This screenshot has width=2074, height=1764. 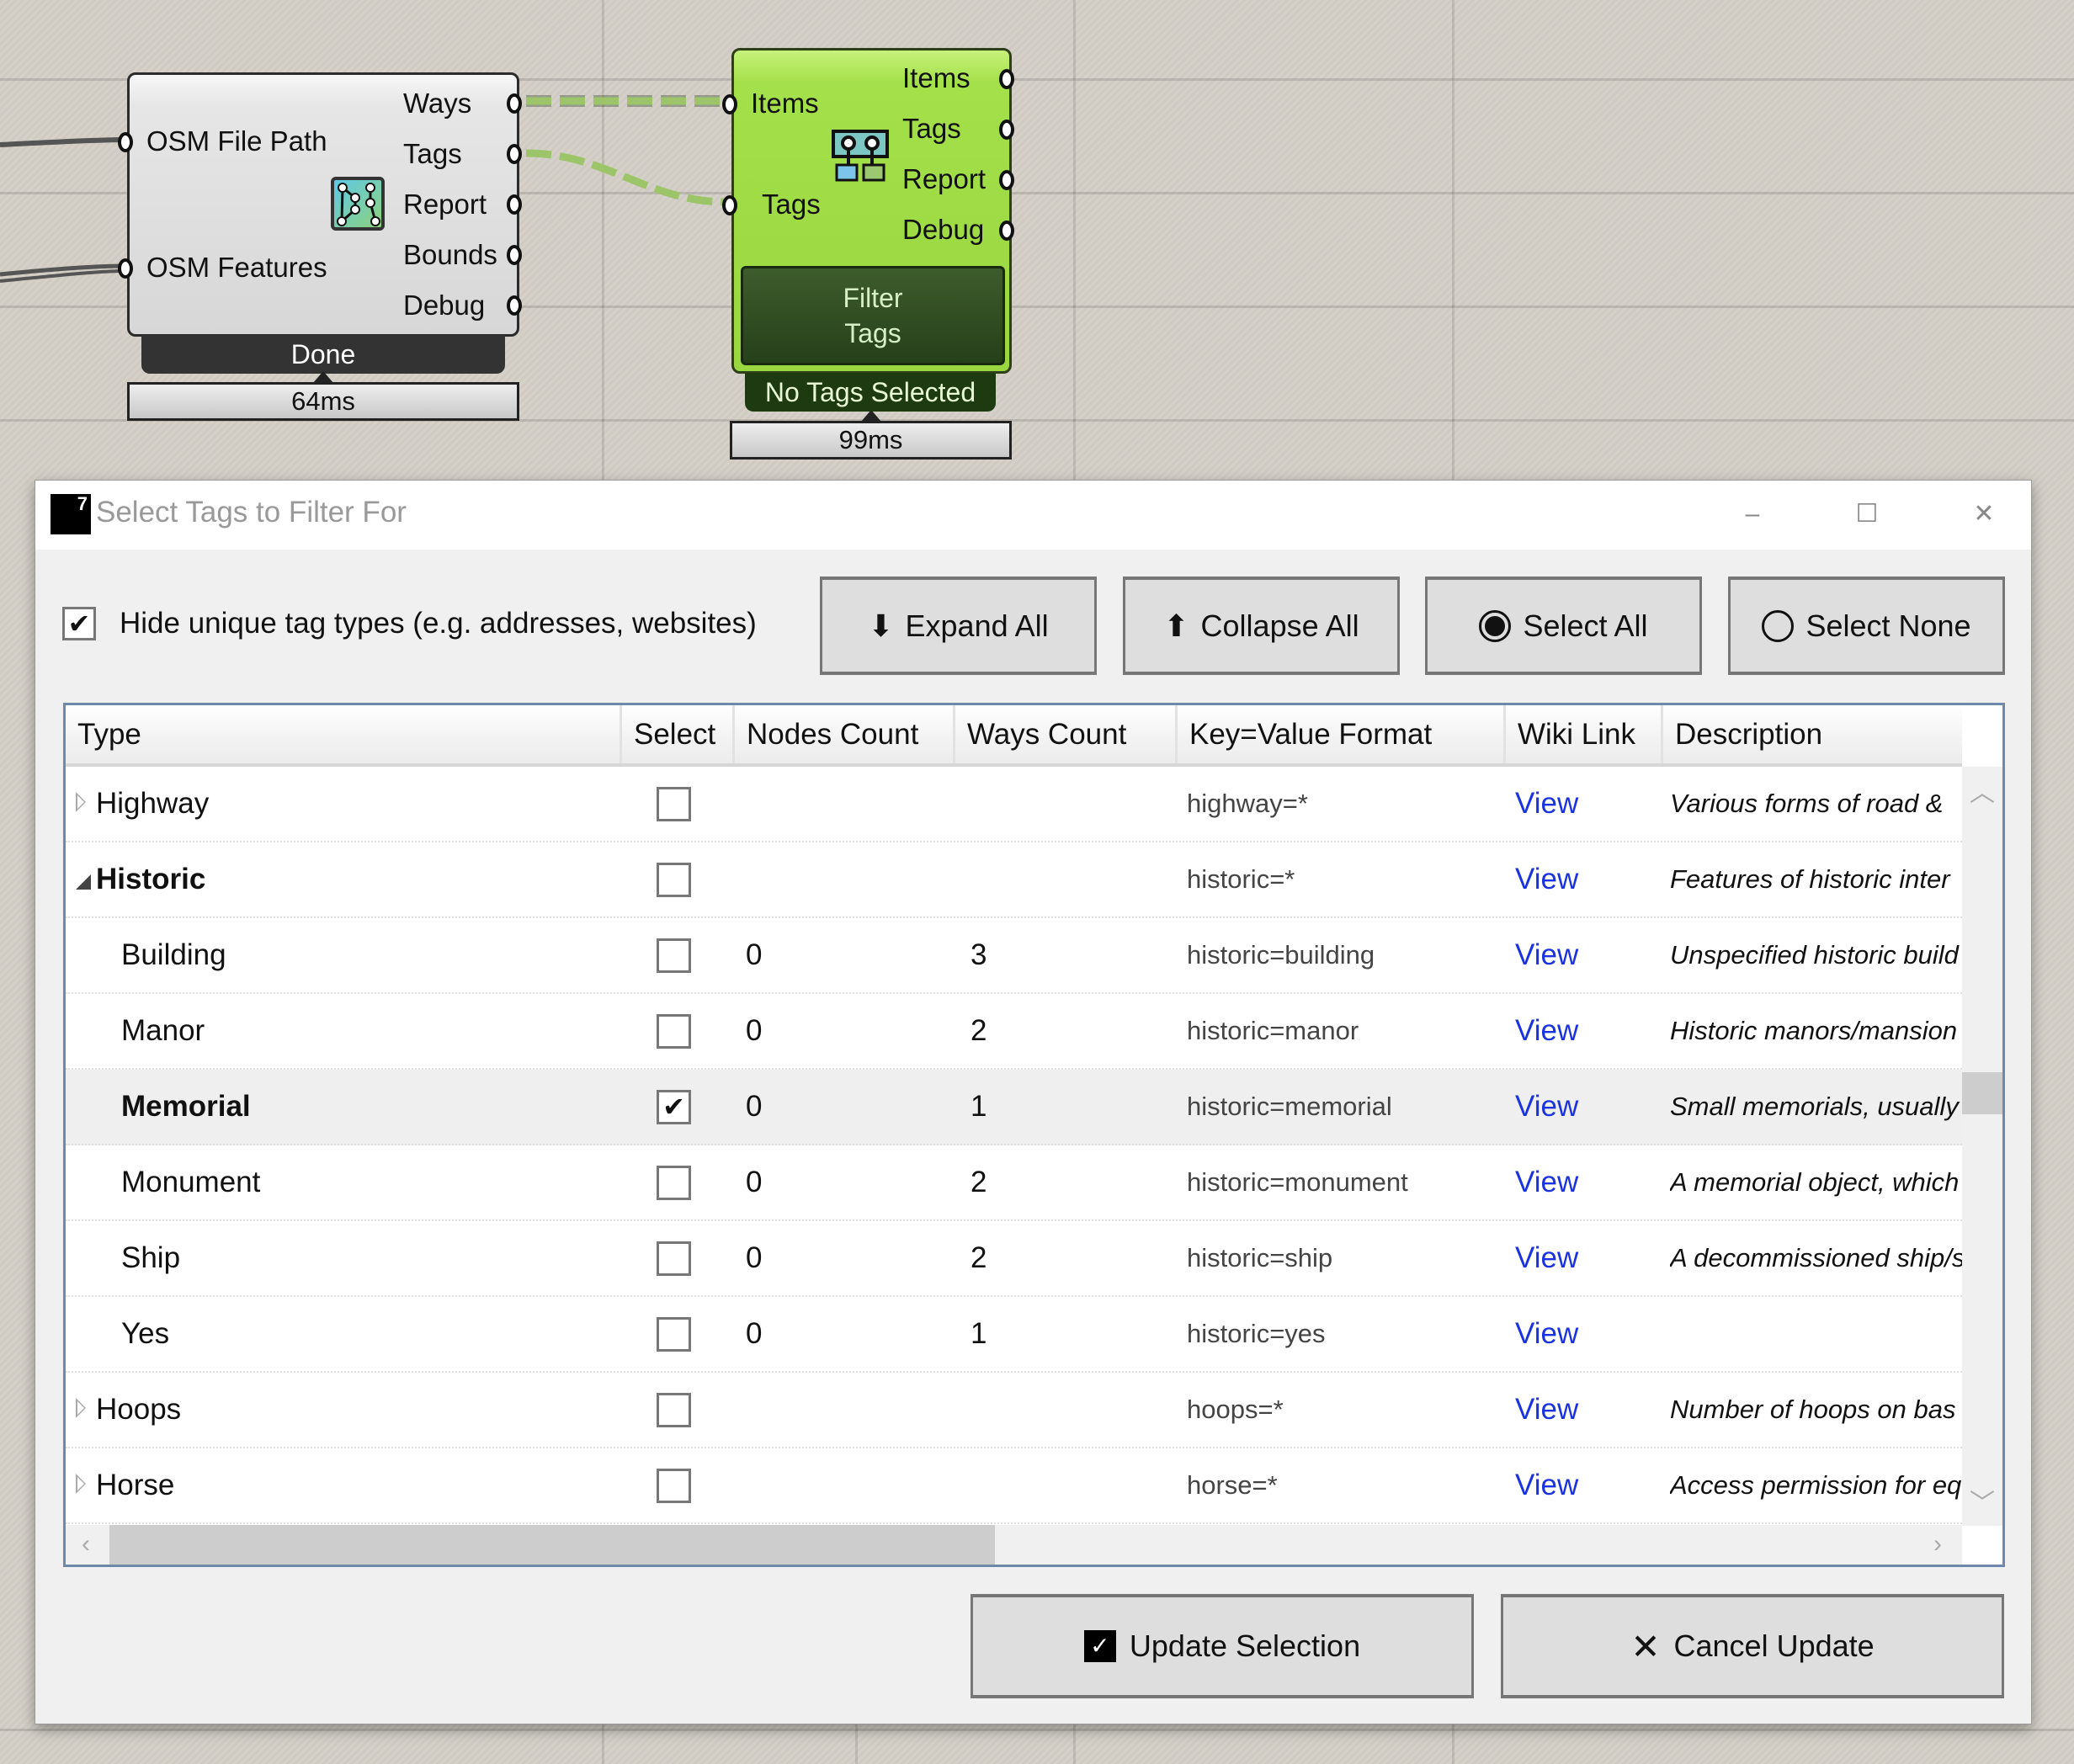 I want to click on wire-tags-tags, so click(x=625, y=178).